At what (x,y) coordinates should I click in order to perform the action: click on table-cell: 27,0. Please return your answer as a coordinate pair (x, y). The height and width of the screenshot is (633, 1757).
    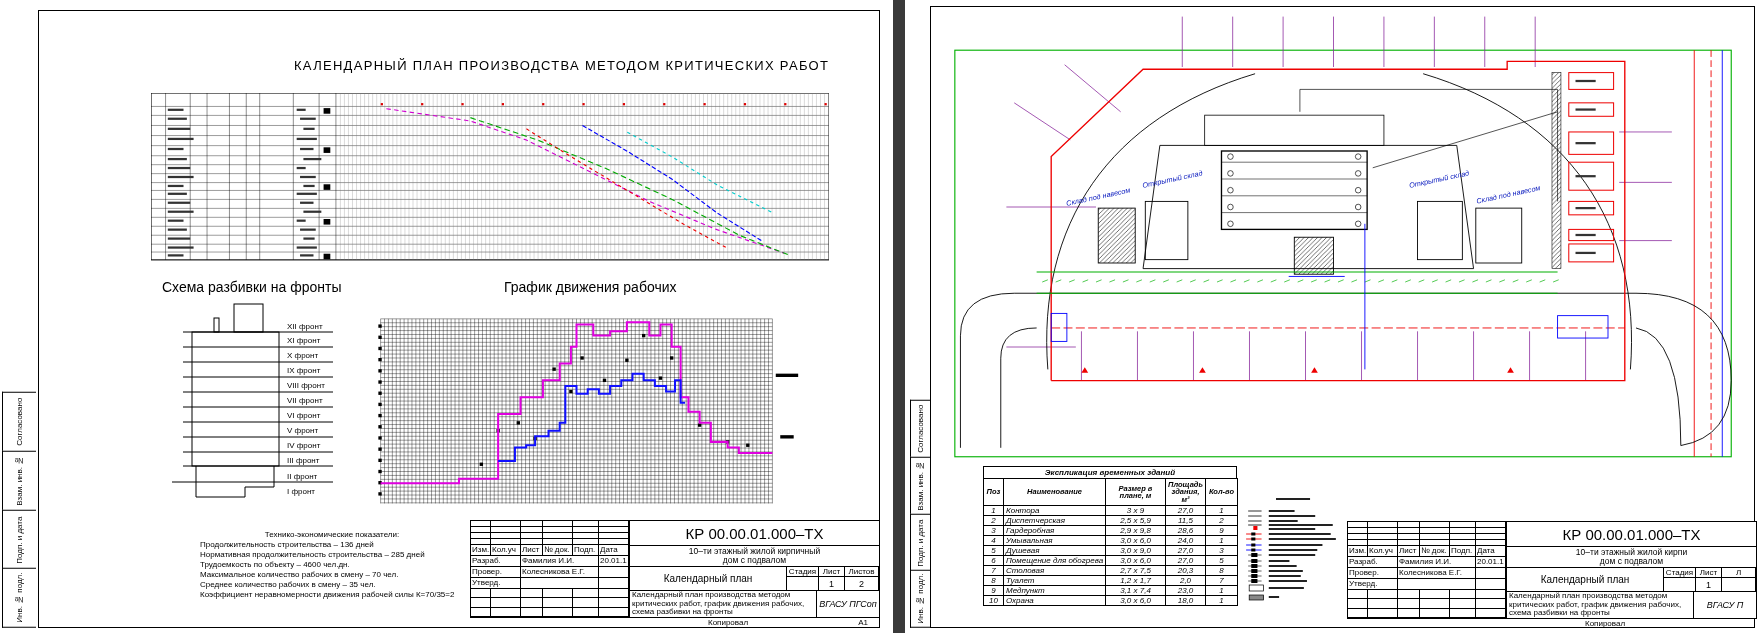
    Looking at the image, I should click on (1185, 550).